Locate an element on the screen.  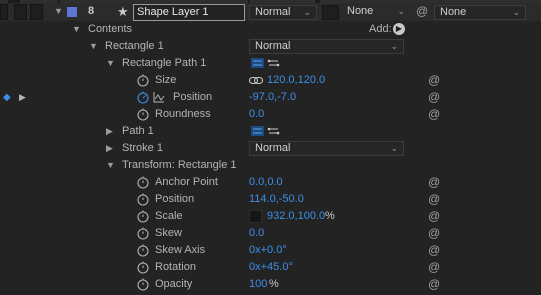
layer-name-field: Shape Layer 1 is located at coordinates (189, 12).